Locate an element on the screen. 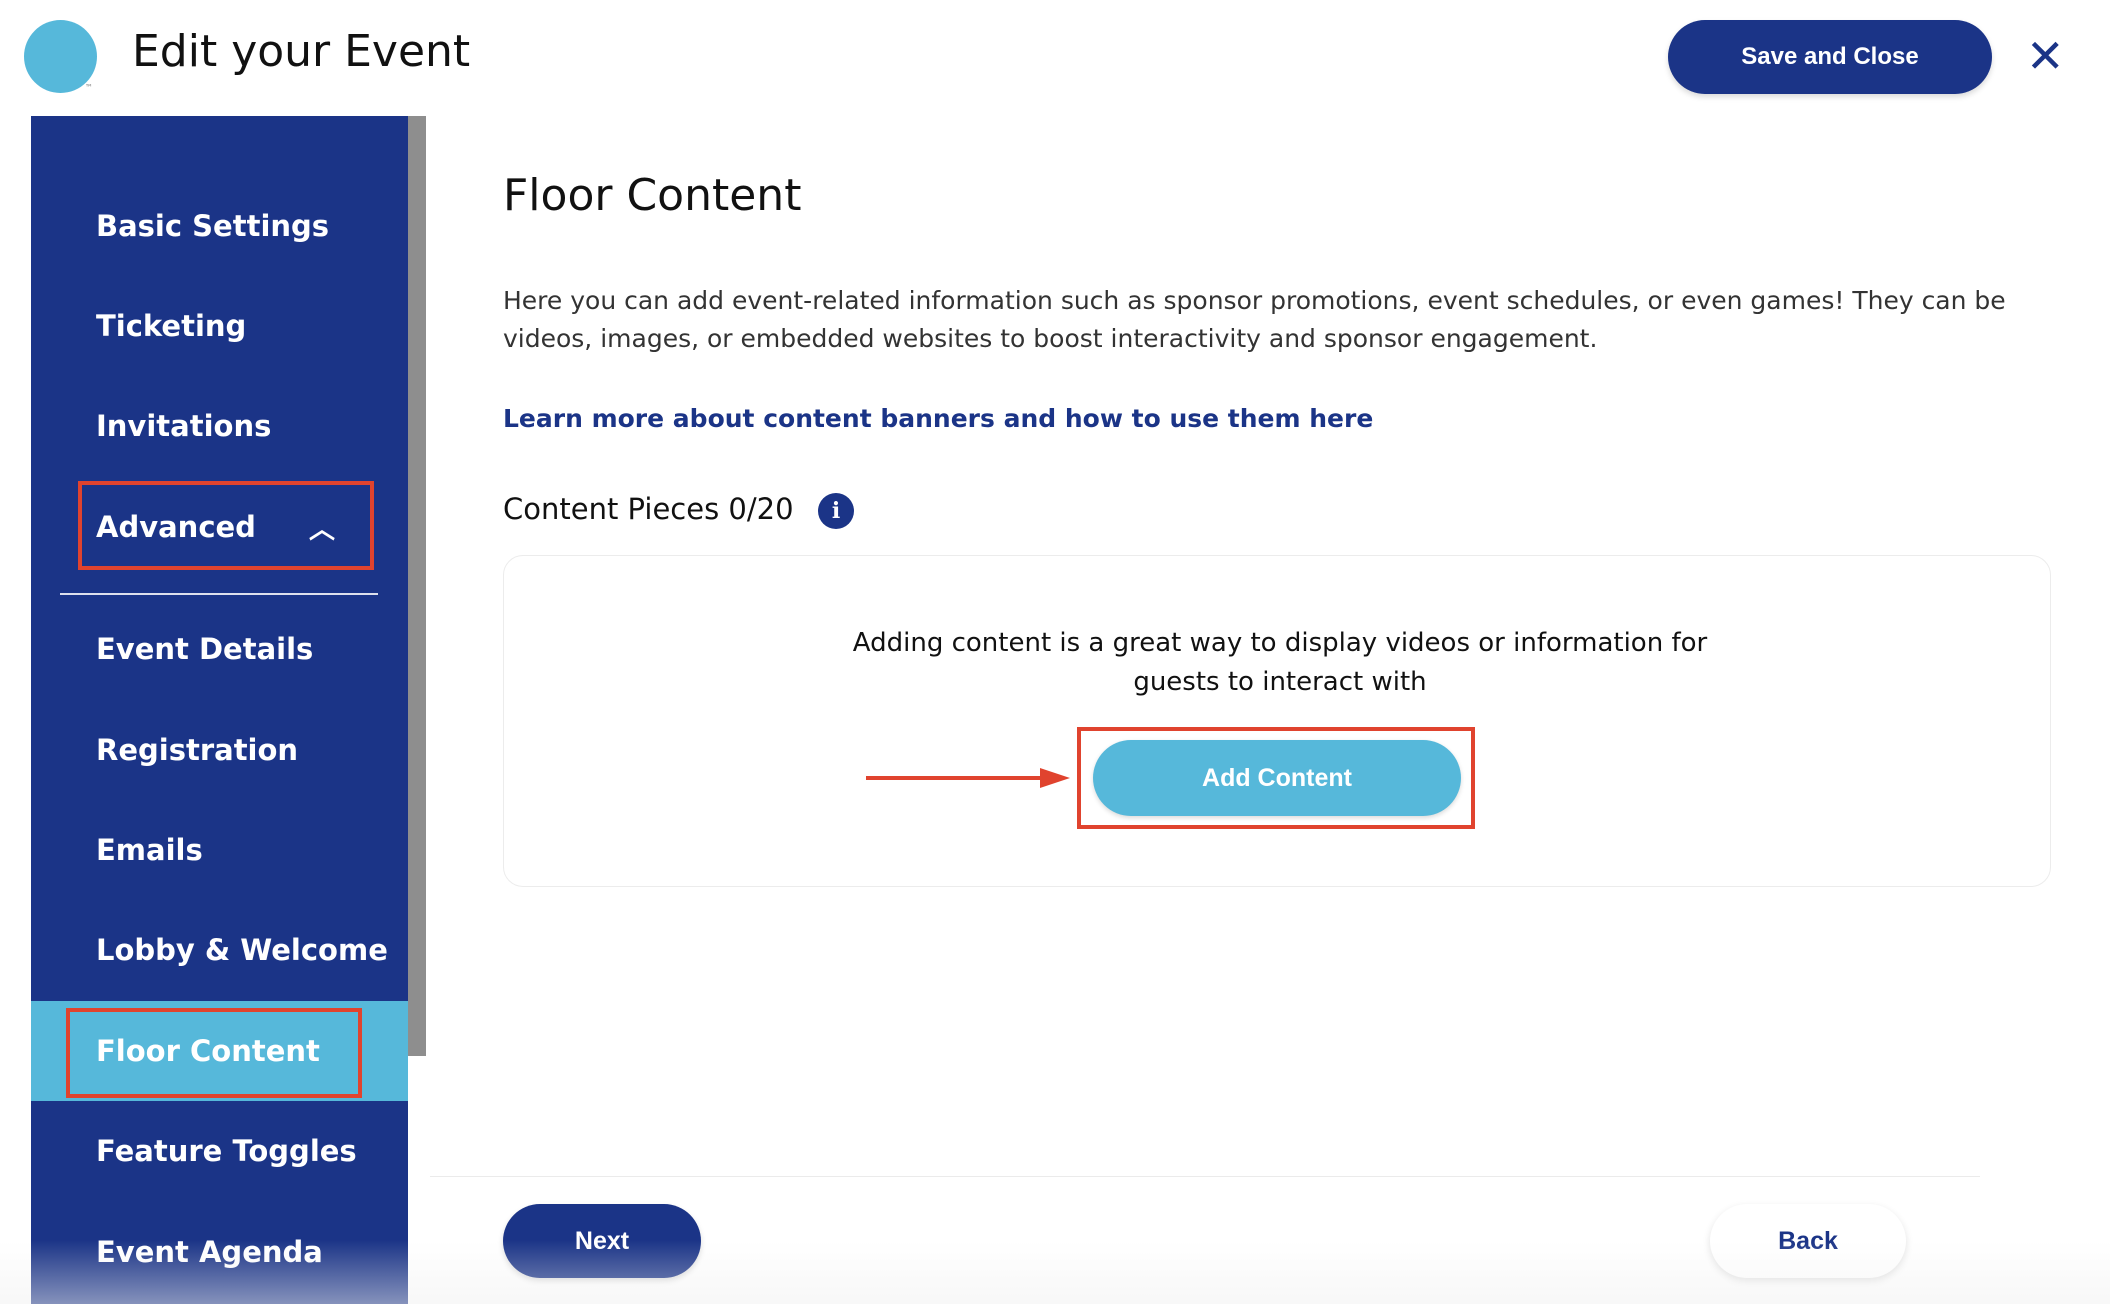 Image resolution: width=2110 pixels, height=1304 pixels. sidebar-scrollbar is located at coordinates (417, 586).